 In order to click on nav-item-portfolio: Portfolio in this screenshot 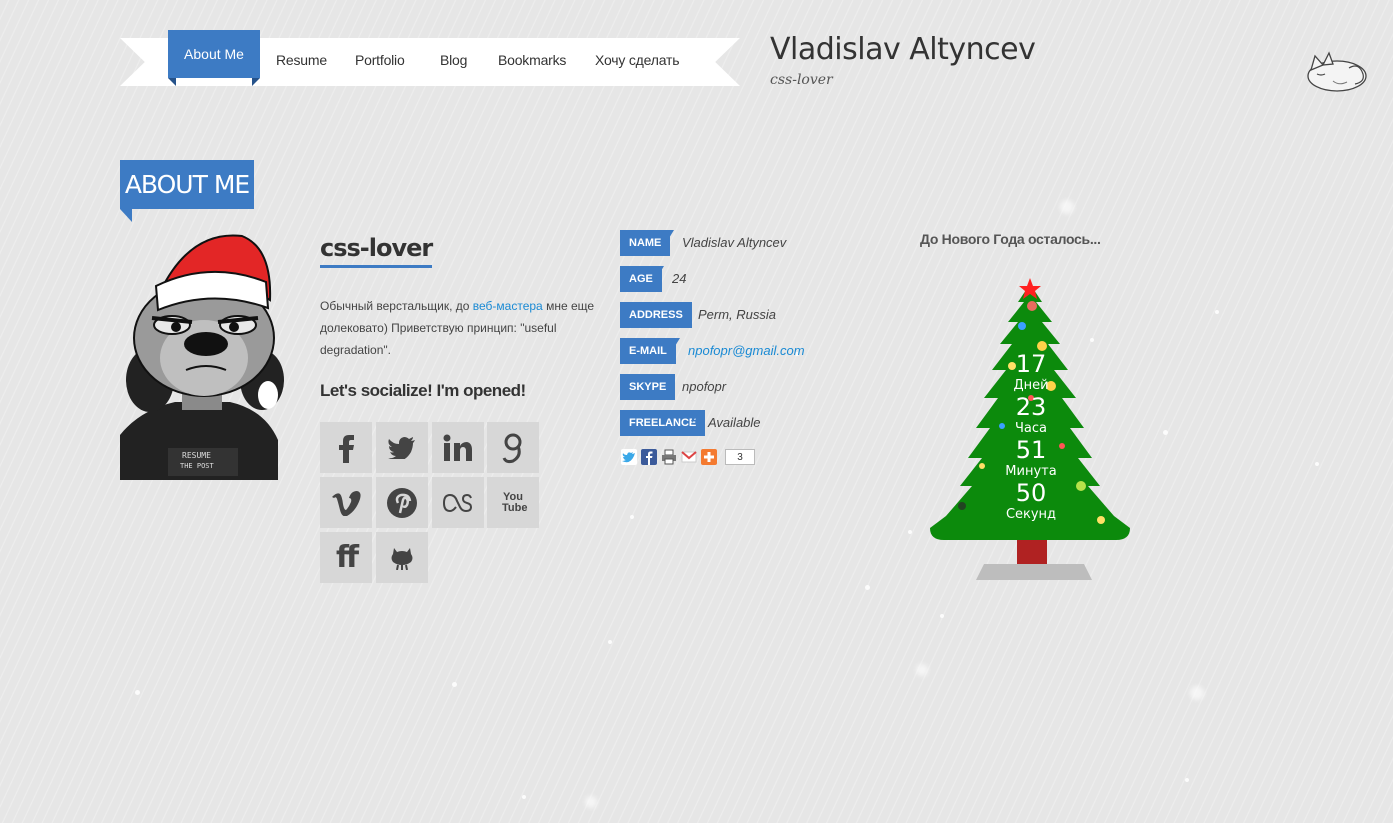, I will do `click(380, 60)`.